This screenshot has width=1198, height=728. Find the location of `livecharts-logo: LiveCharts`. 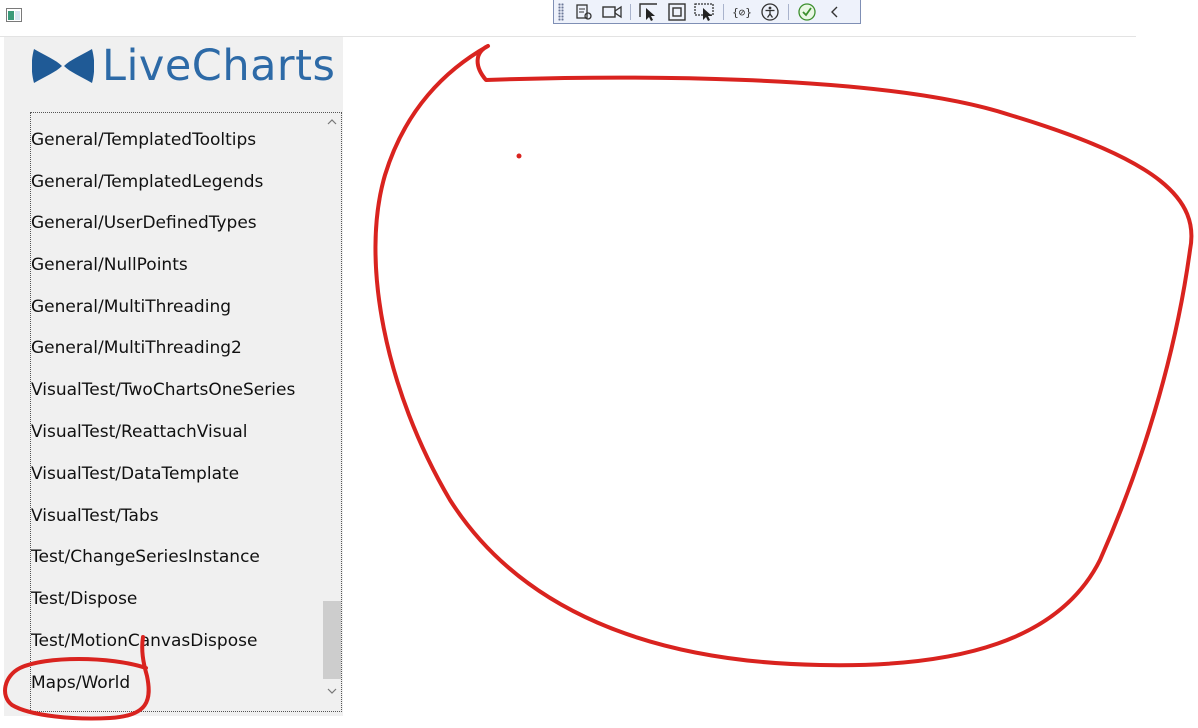

livecharts-logo: LiveCharts is located at coordinates (183, 66).